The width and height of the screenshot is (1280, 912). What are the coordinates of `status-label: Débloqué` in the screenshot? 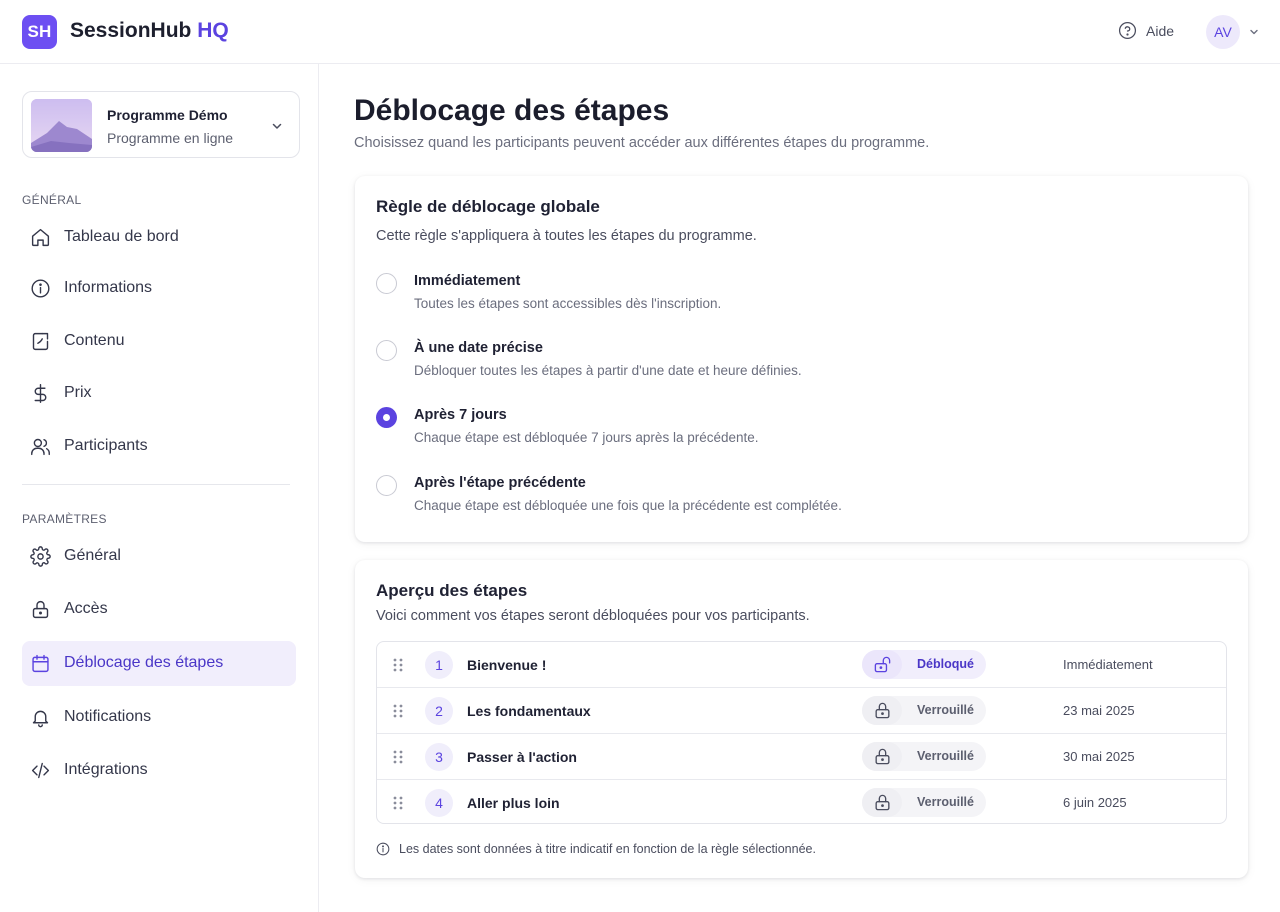 It's located at (945, 664).